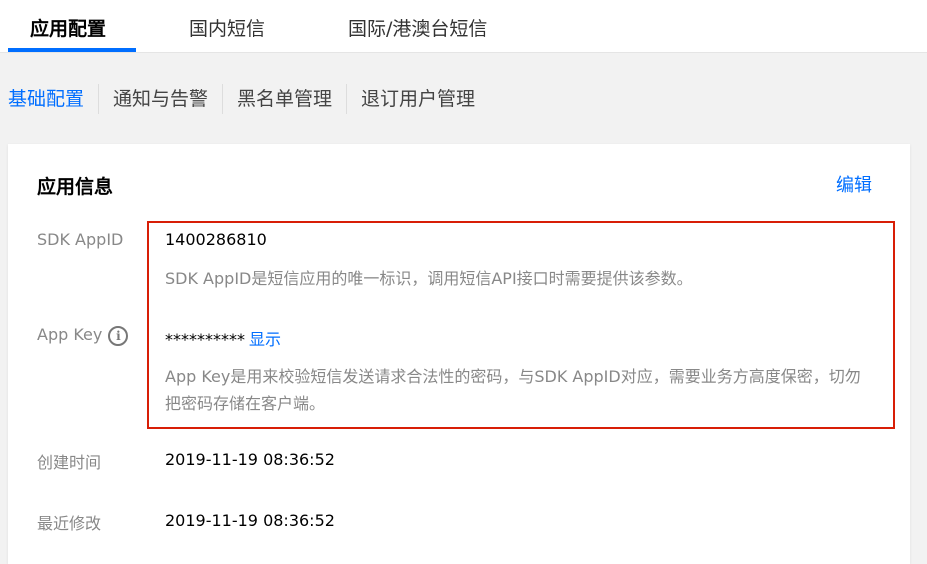 The width and height of the screenshot is (927, 564). I want to click on tab-domestic-sms: 国内短信, so click(227, 27).